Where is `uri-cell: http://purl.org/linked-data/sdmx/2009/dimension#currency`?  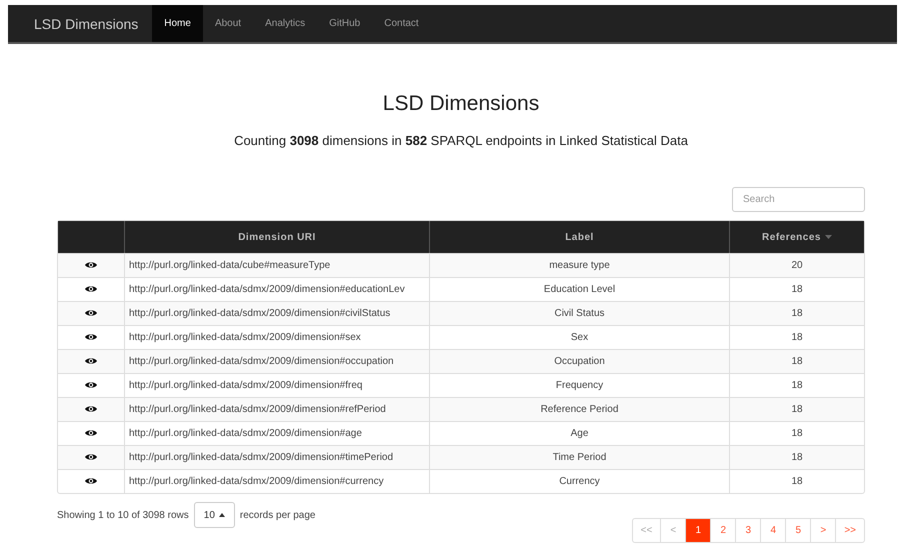 uri-cell: http://purl.org/linked-data/sdmx/2009/dimension#currency is located at coordinates (276, 481).